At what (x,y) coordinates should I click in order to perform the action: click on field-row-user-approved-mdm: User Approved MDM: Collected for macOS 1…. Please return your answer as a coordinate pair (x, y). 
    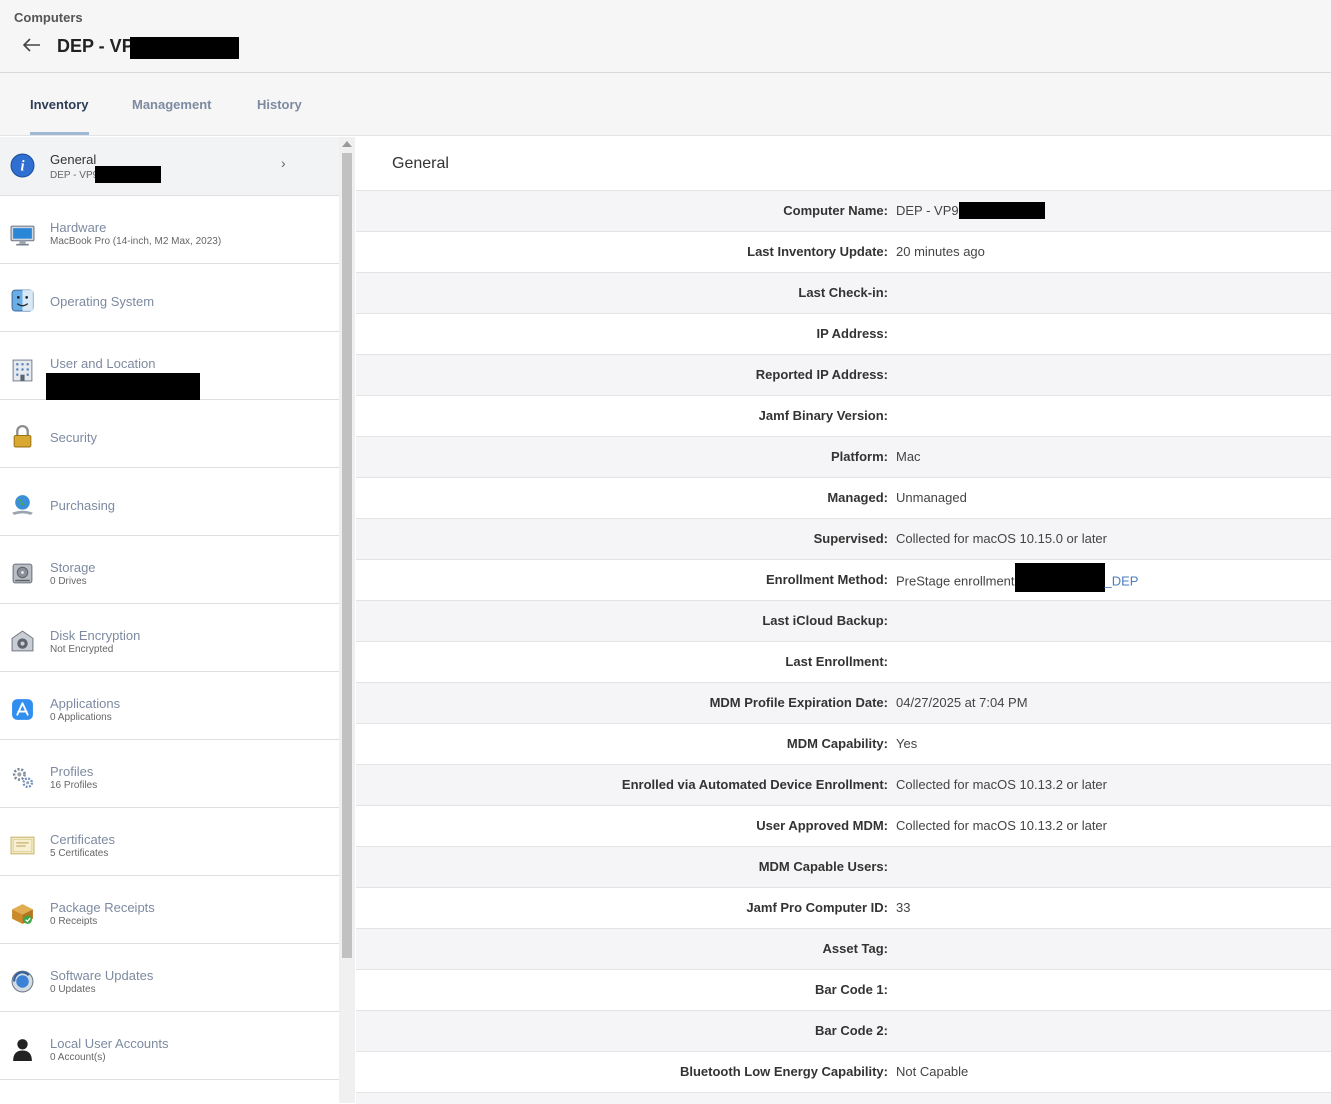
    Looking at the image, I should click on (843, 825).